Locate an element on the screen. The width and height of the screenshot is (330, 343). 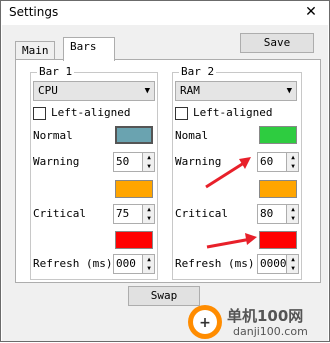
bar1-normal-color-swatch is located at coordinates (134, 135).